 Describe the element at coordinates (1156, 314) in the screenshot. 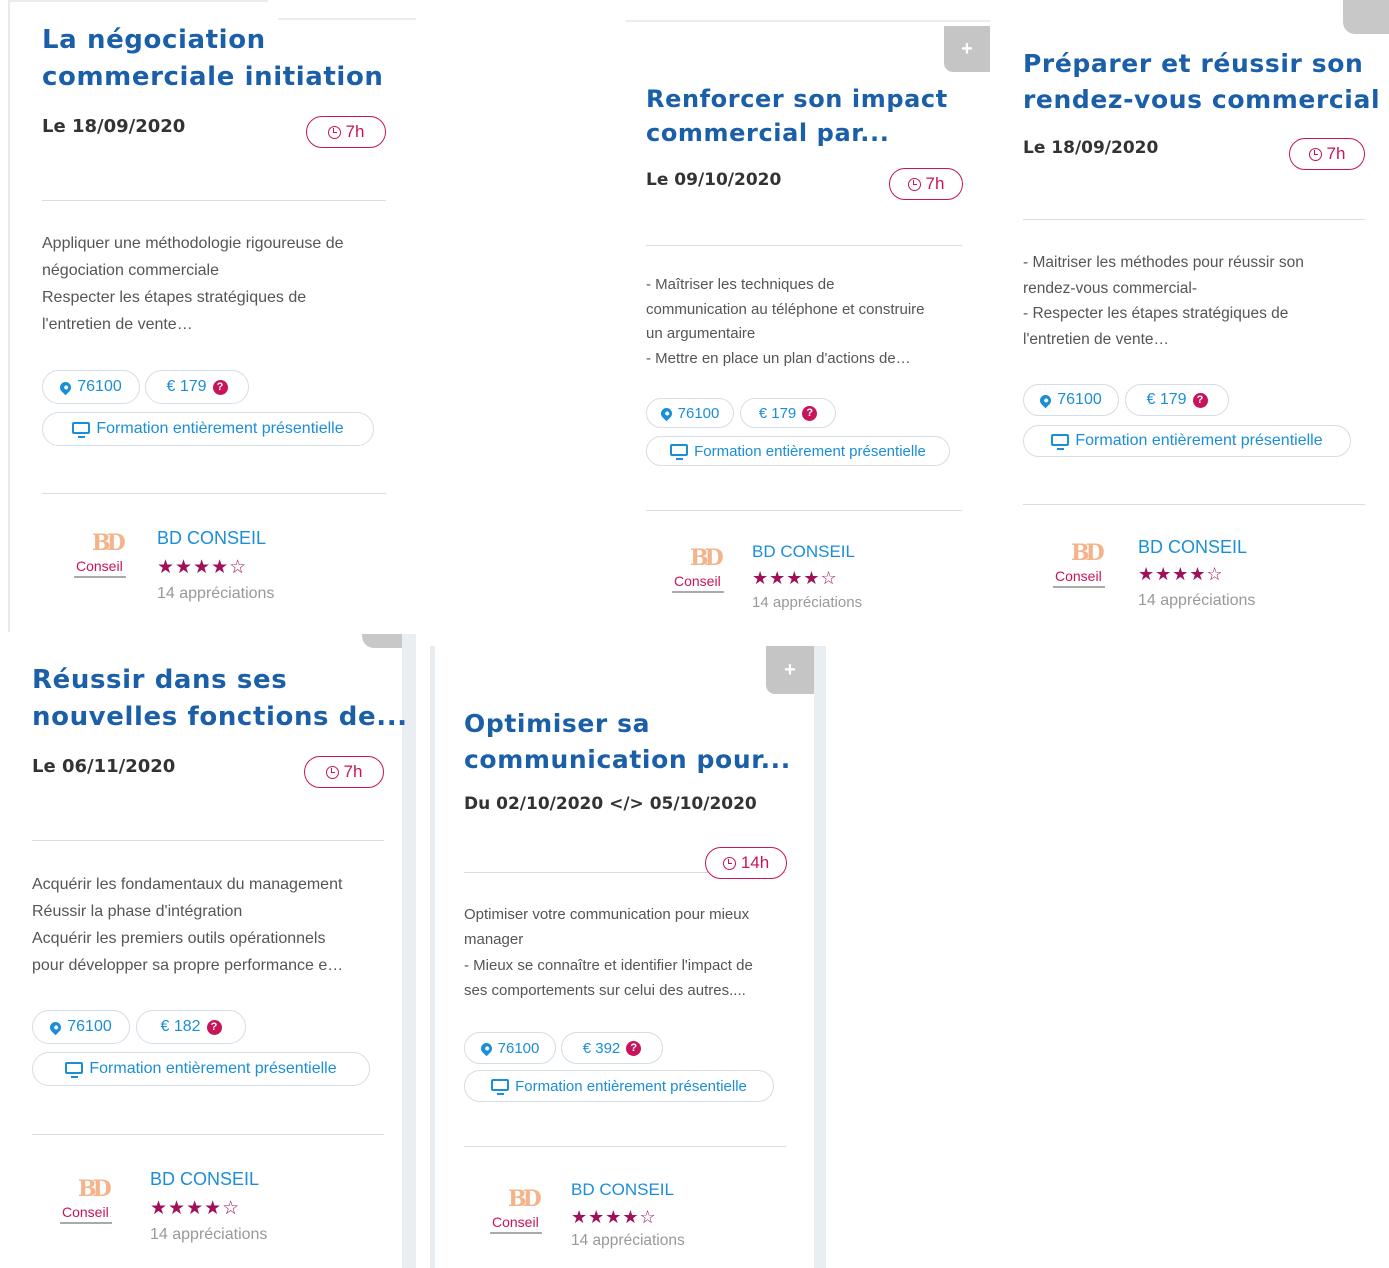

I see `description-line: - Respecter les étapes stratégiques de` at that location.